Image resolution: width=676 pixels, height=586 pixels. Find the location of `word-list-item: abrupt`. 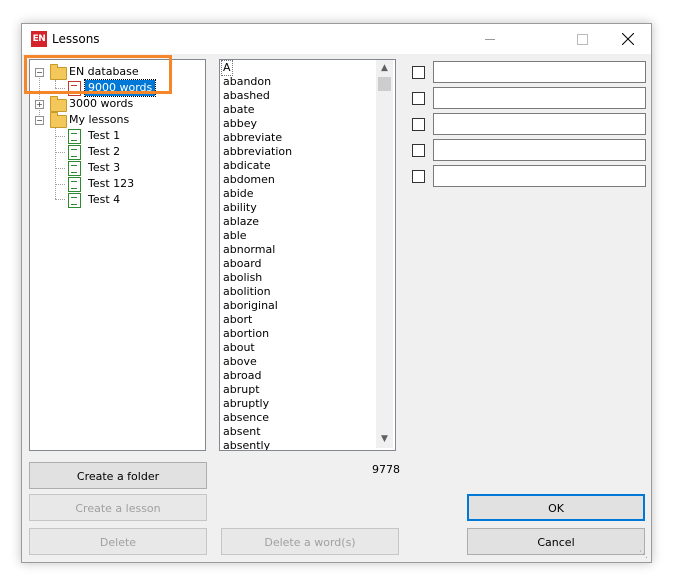

word-list-item: abrupt is located at coordinates (241, 390).